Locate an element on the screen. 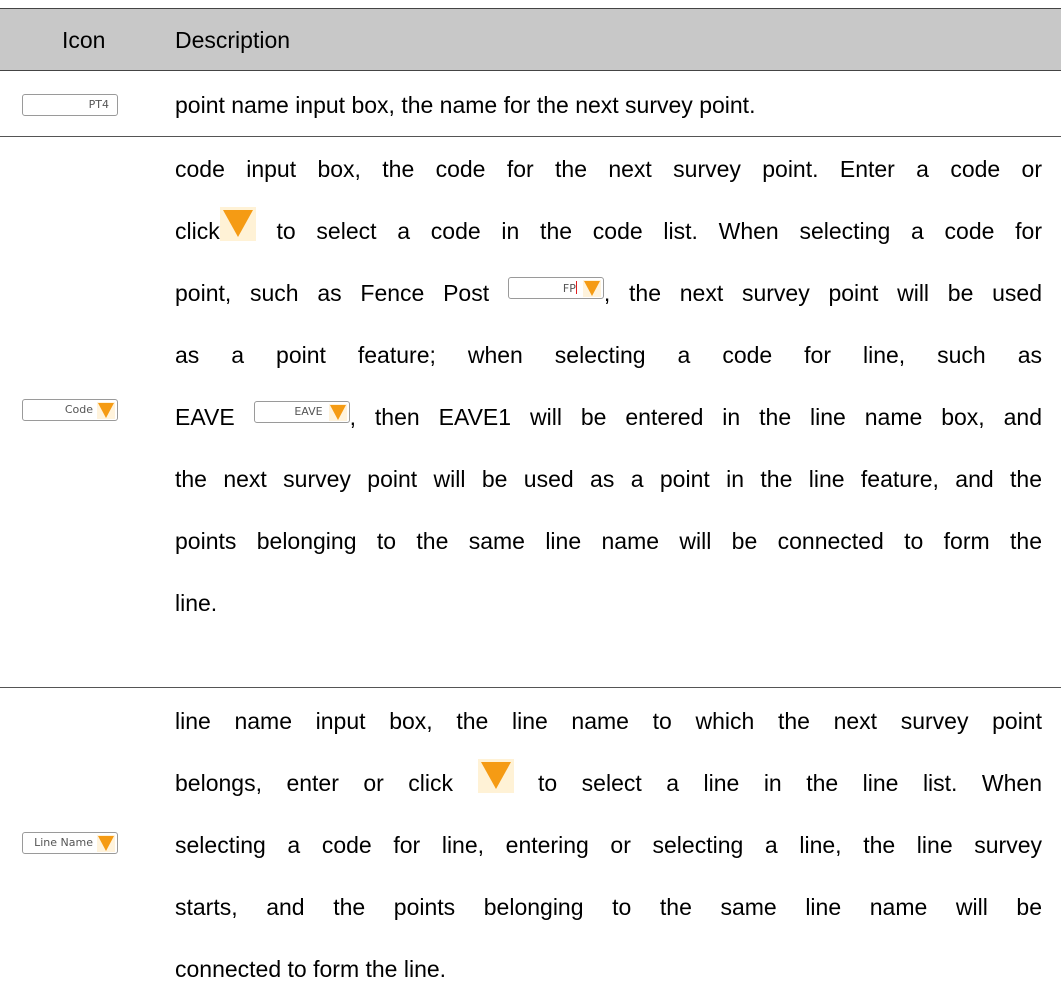  point-name-input: PT4 is located at coordinates (70, 105).